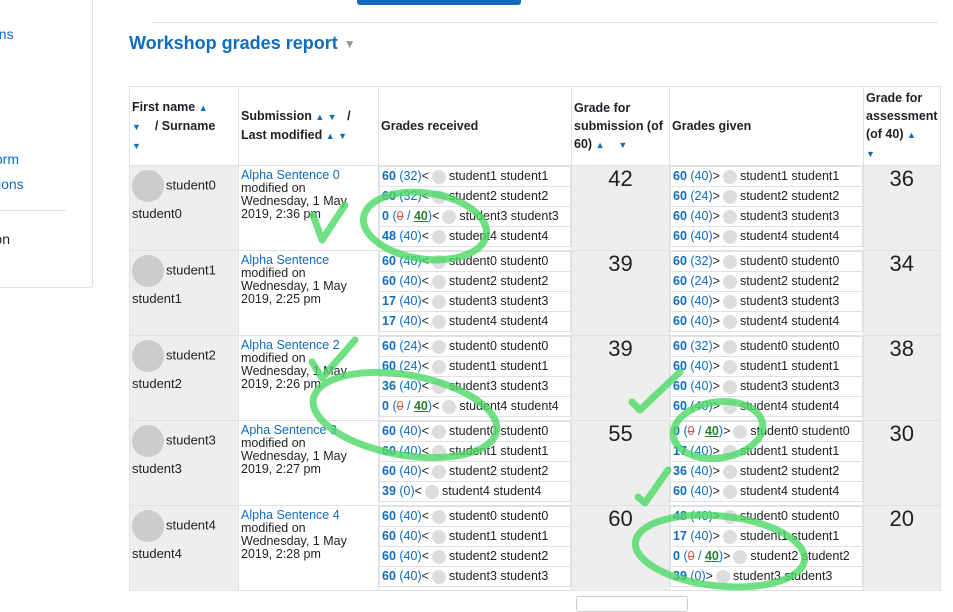 This screenshot has height=612, width=953. What do you see at coordinates (163, 107) in the screenshot?
I see `sort-first-name-link: First name` at bounding box center [163, 107].